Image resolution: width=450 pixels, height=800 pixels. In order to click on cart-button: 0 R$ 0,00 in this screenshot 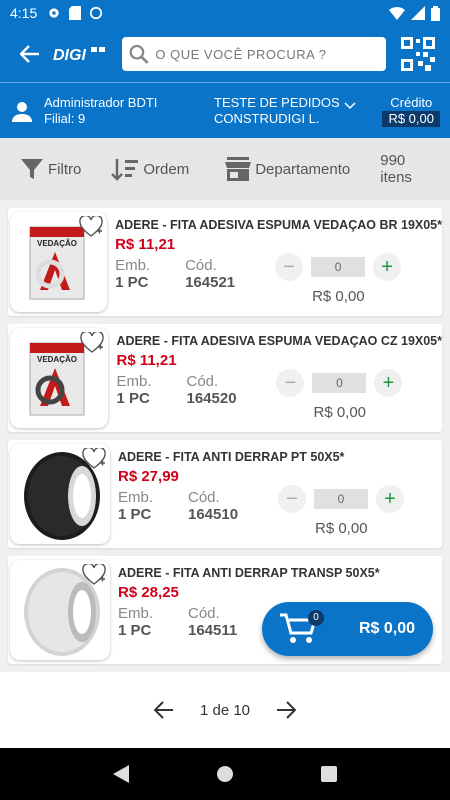, I will do `click(347, 629)`.